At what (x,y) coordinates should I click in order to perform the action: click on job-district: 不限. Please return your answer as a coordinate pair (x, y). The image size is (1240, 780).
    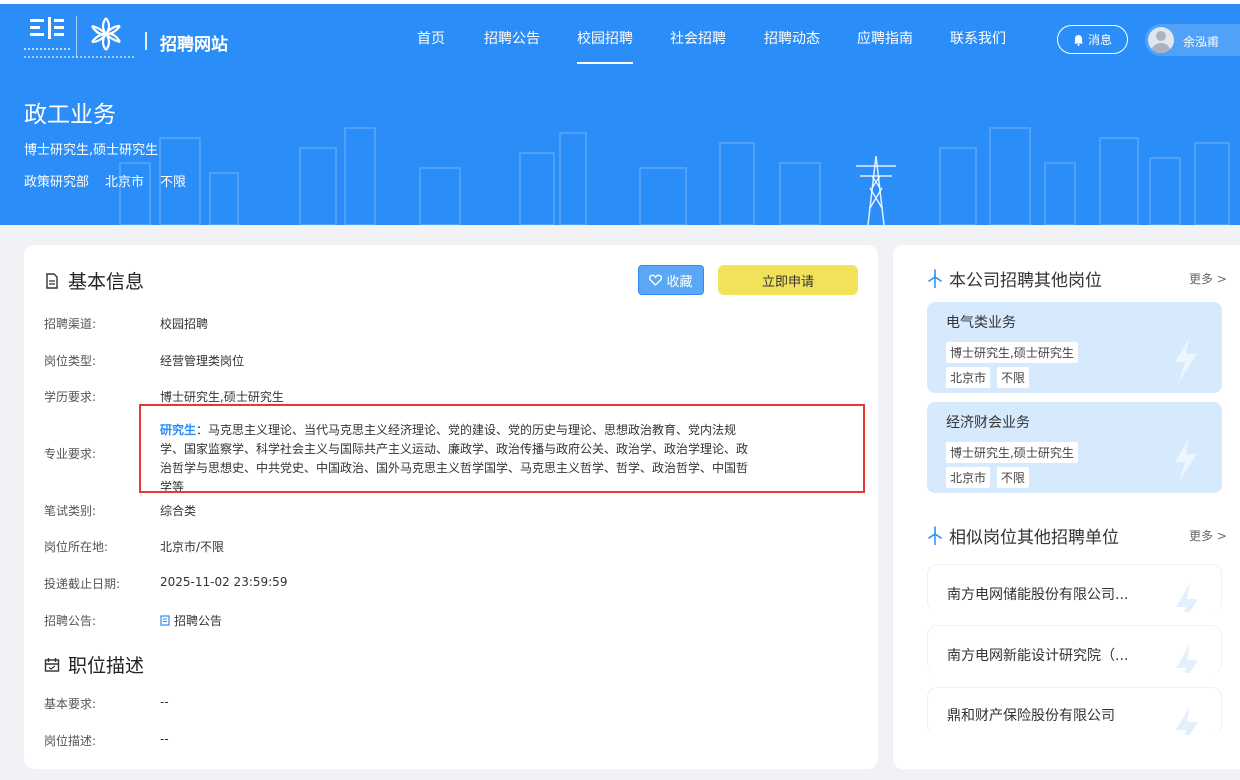
    Looking at the image, I should click on (173, 182).